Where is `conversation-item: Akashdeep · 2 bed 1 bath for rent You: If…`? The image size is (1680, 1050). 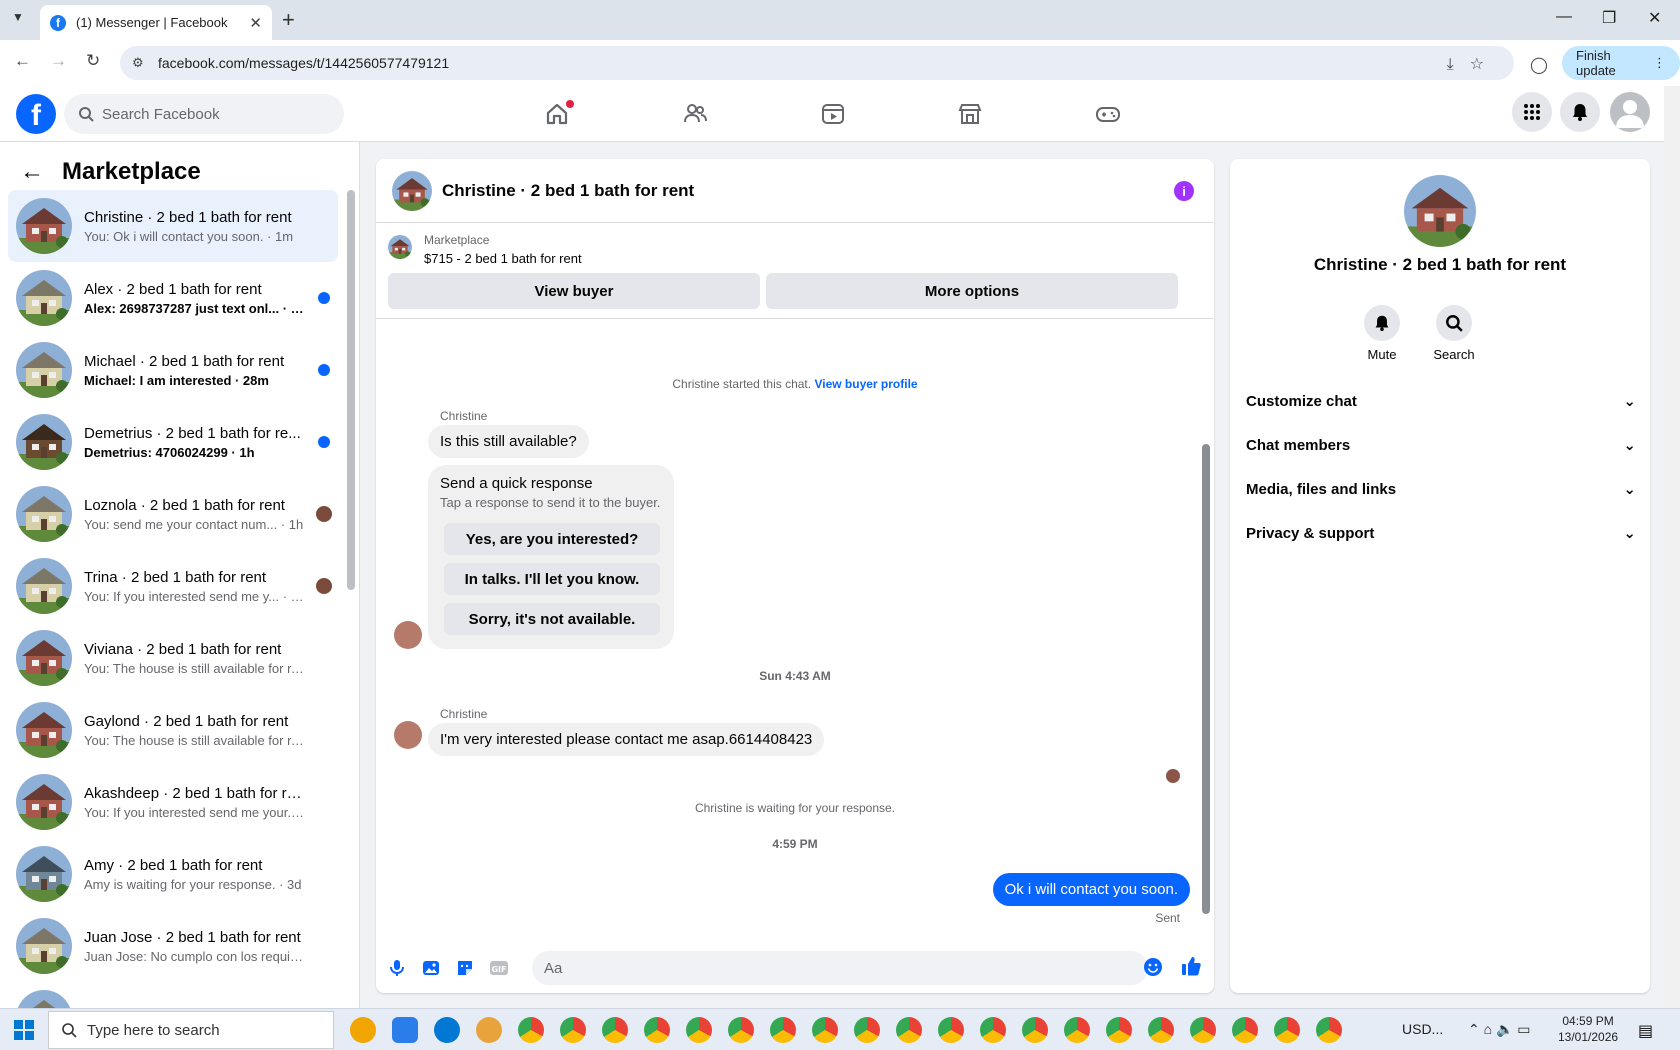
conversation-item: Akashdeep · 2 bed 1 bath for rent You: If… is located at coordinates (173, 802).